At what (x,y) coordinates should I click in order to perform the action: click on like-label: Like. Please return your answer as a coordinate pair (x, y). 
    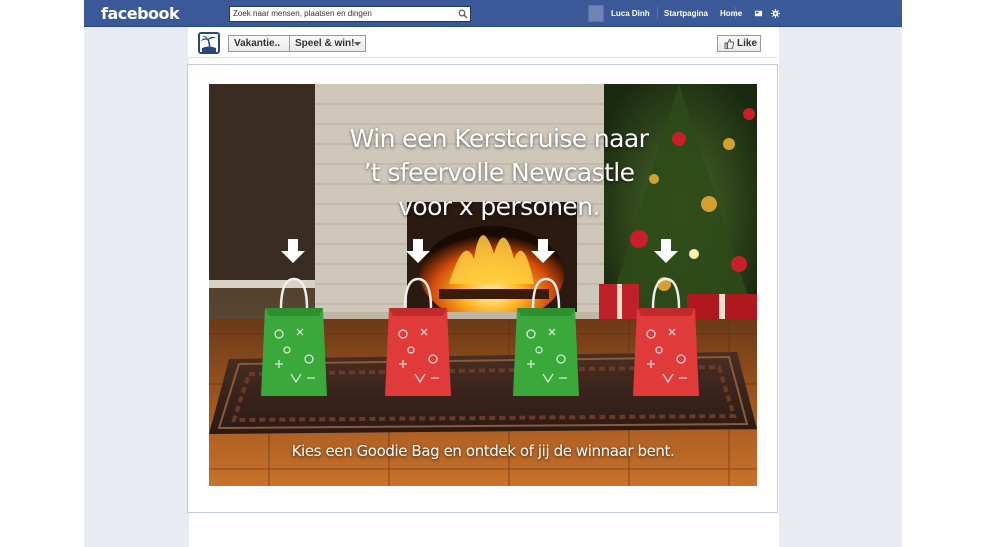
    Looking at the image, I should click on (747, 43).